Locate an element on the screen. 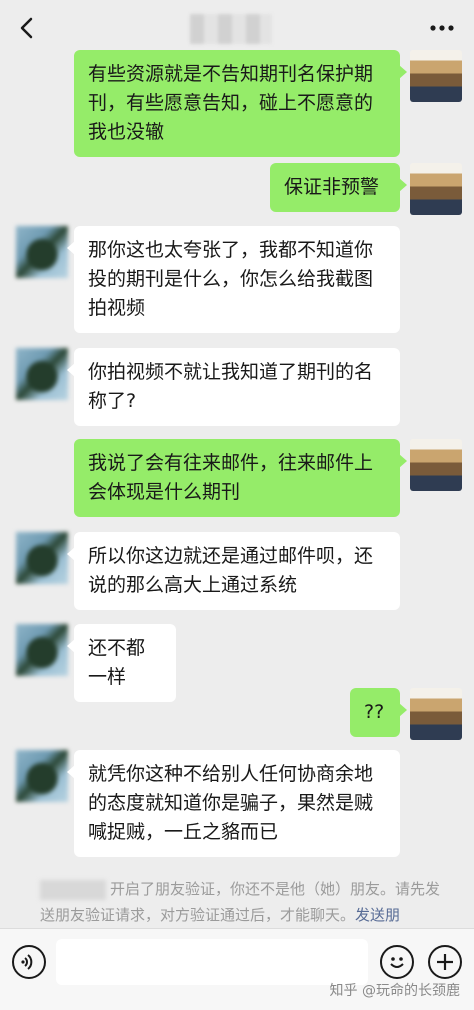 This screenshot has height=1010, width=474. message-row: ?? is located at coordinates (237, 714).